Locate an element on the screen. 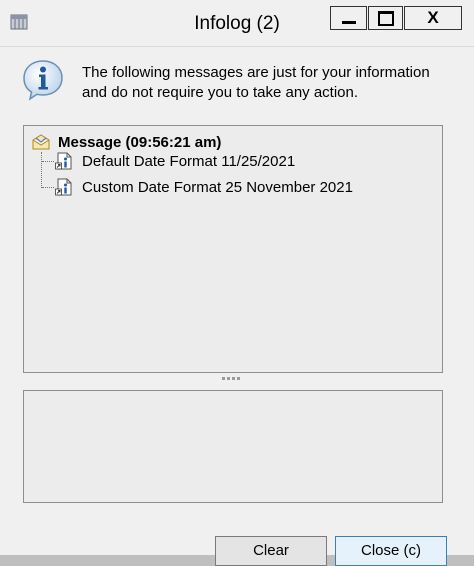  close-window-button: X is located at coordinates (433, 18).